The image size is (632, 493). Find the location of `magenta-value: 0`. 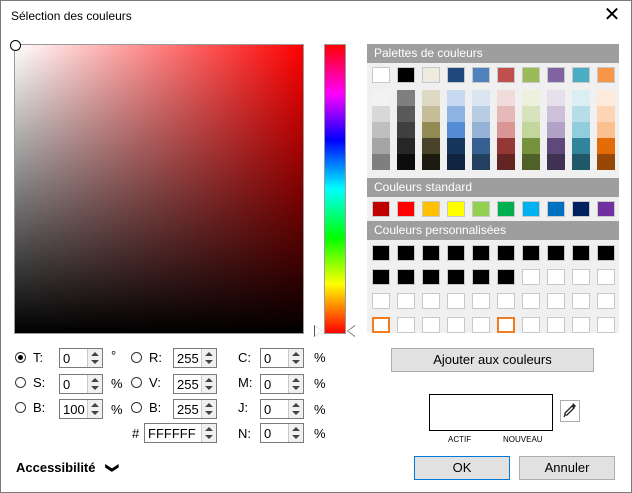

magenta-value: 0 is located at coordinates (267, 384).